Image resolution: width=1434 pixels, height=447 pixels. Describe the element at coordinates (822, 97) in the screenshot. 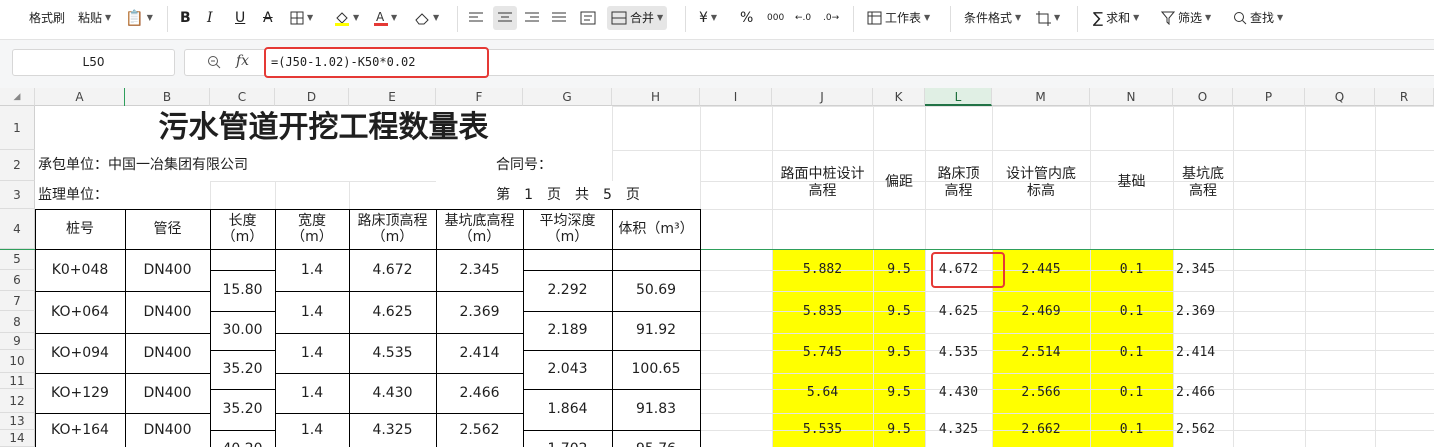

I see `column-header-j: J` at that location.